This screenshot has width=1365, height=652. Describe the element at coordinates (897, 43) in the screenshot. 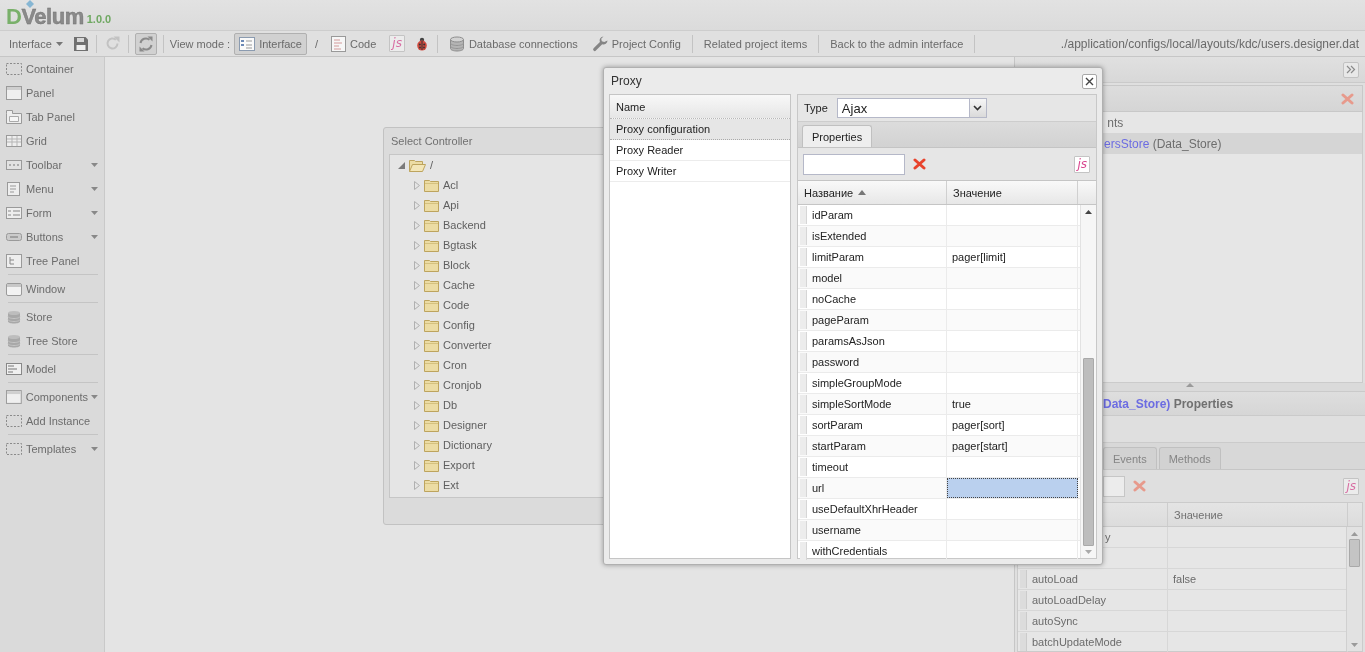

I see `toolbar-link-button: Back to the admin interface` at that location.